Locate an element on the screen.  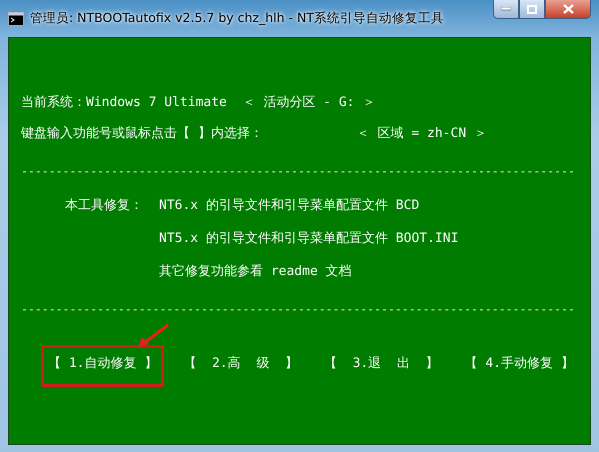
minimize-icon is located at coordinates (506, 9).